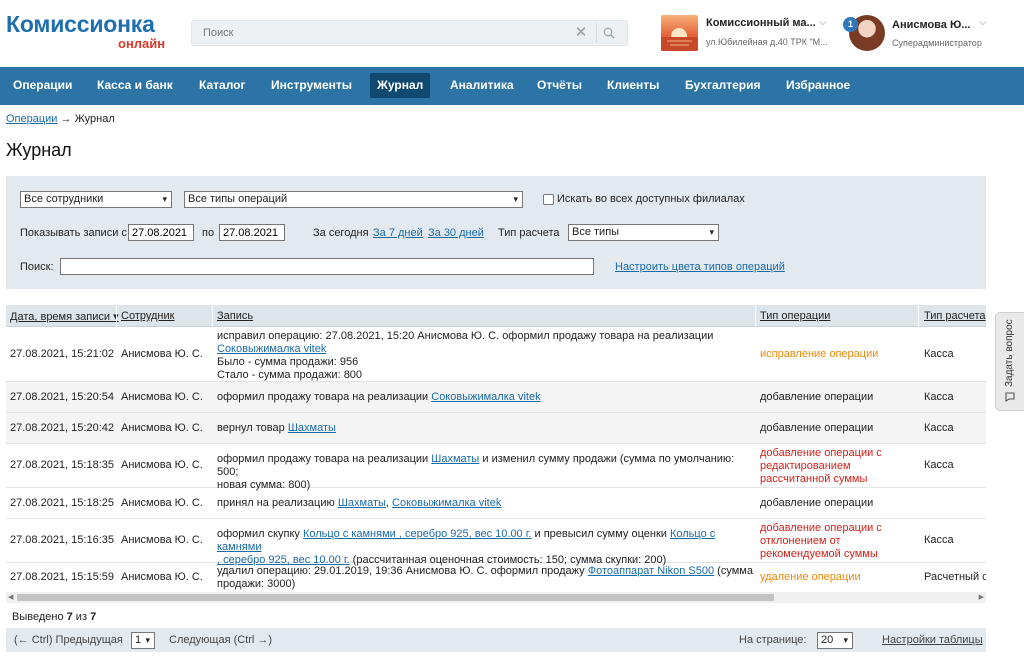 This screenshot has width=1024, height=667. I want to click on nav-item-tools: Инструменты, so click(311, 85).